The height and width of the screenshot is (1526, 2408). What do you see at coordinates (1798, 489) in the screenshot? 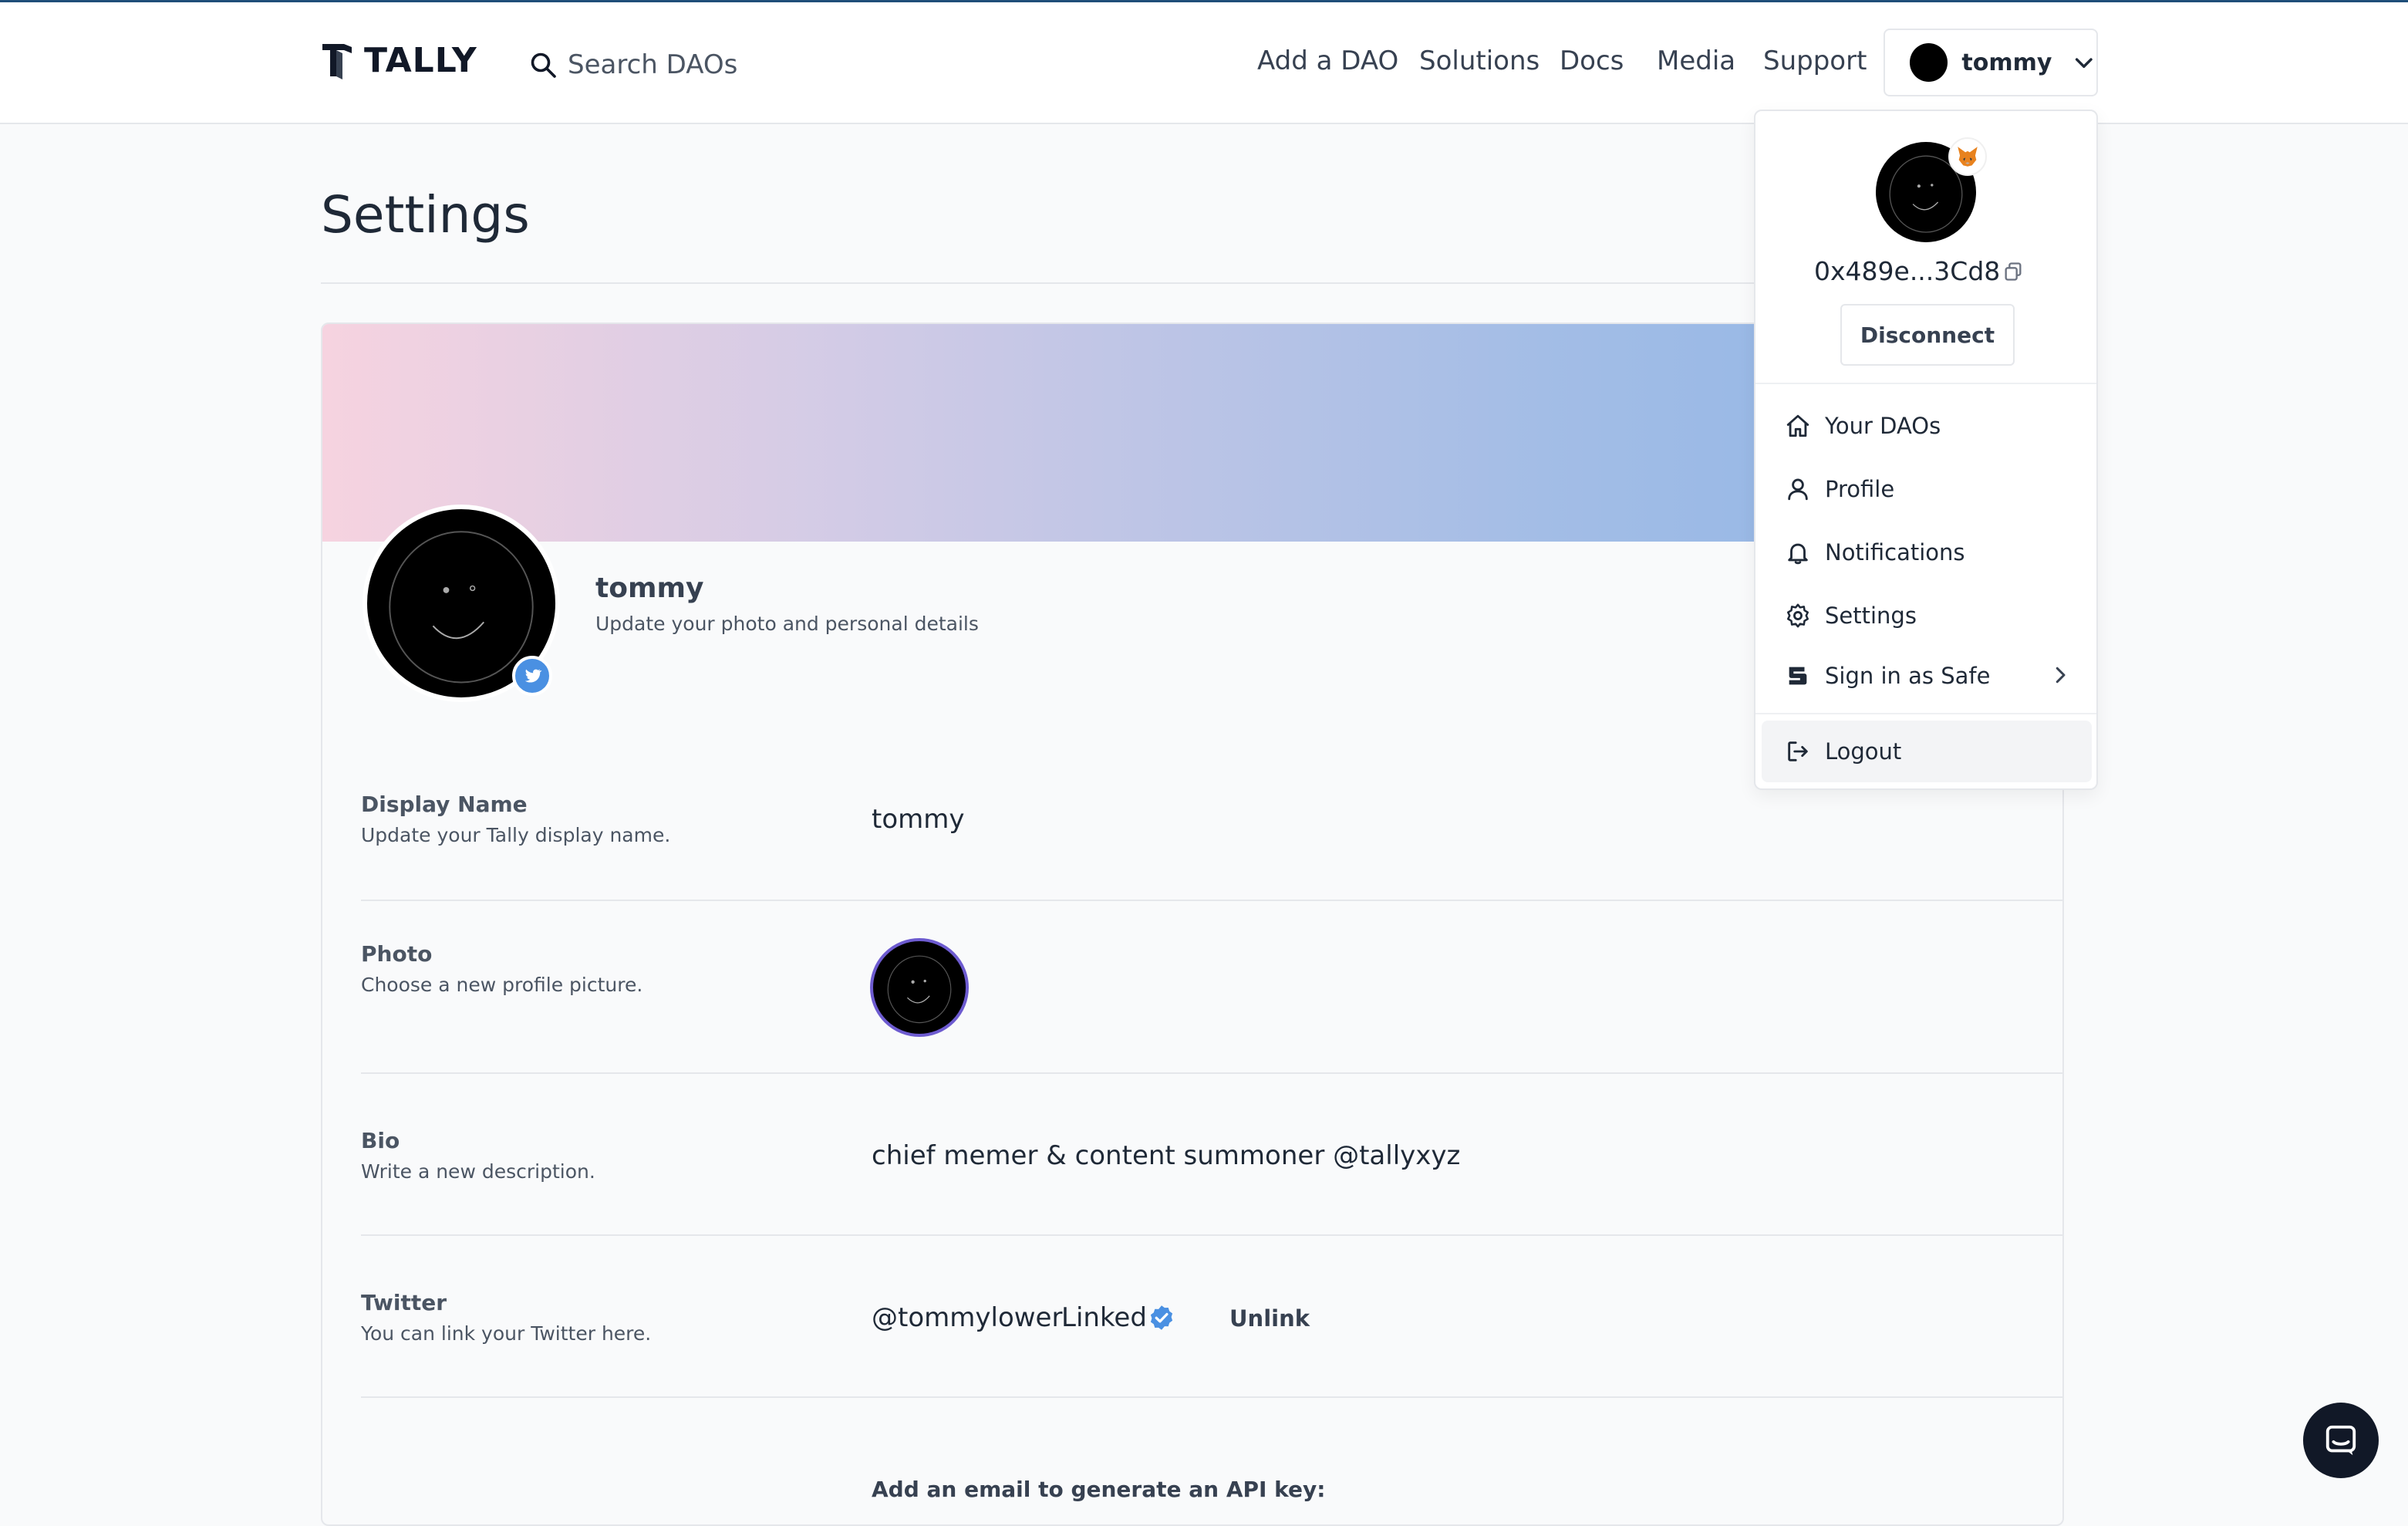
I see `user-icon` at bounding box center [1798, 489].